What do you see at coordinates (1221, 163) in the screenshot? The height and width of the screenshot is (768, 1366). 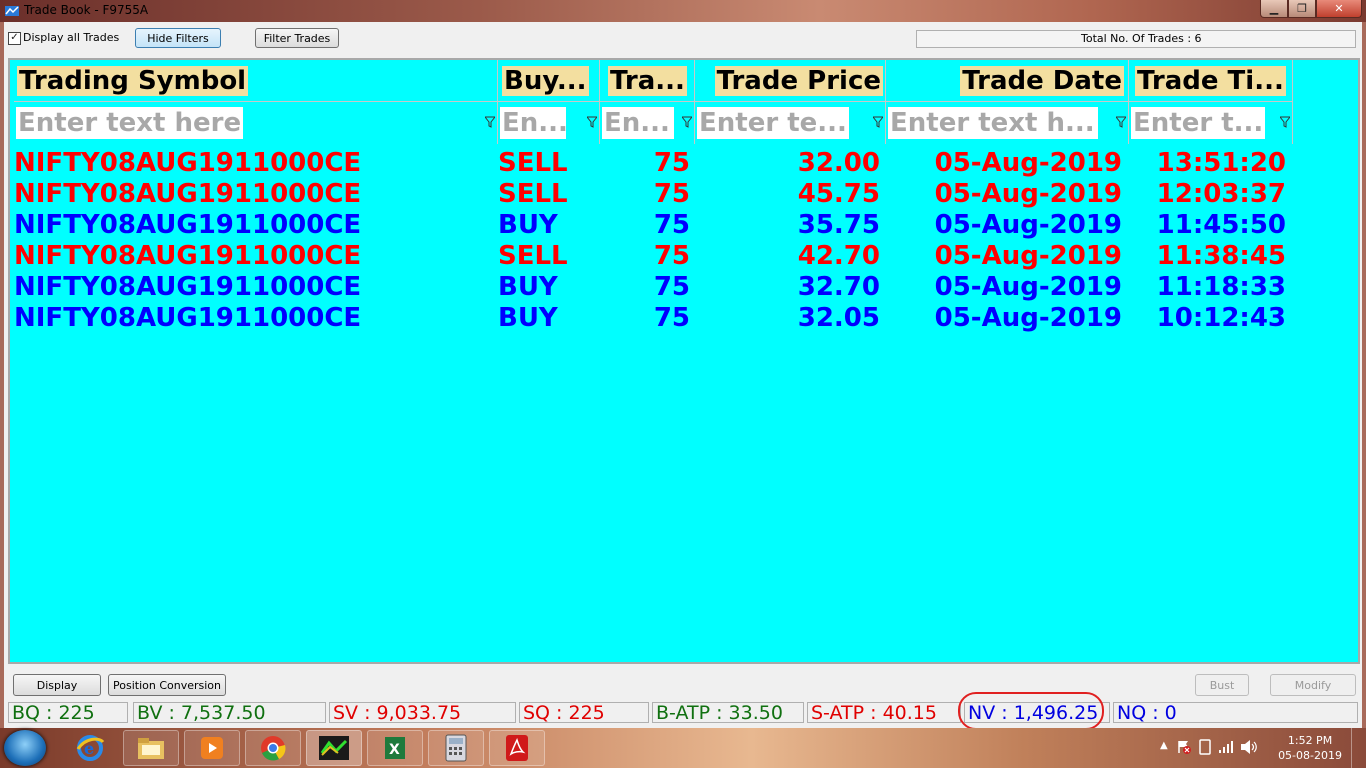 I see `cell-time: 13:51:20` at bounding box center [1221, 163].